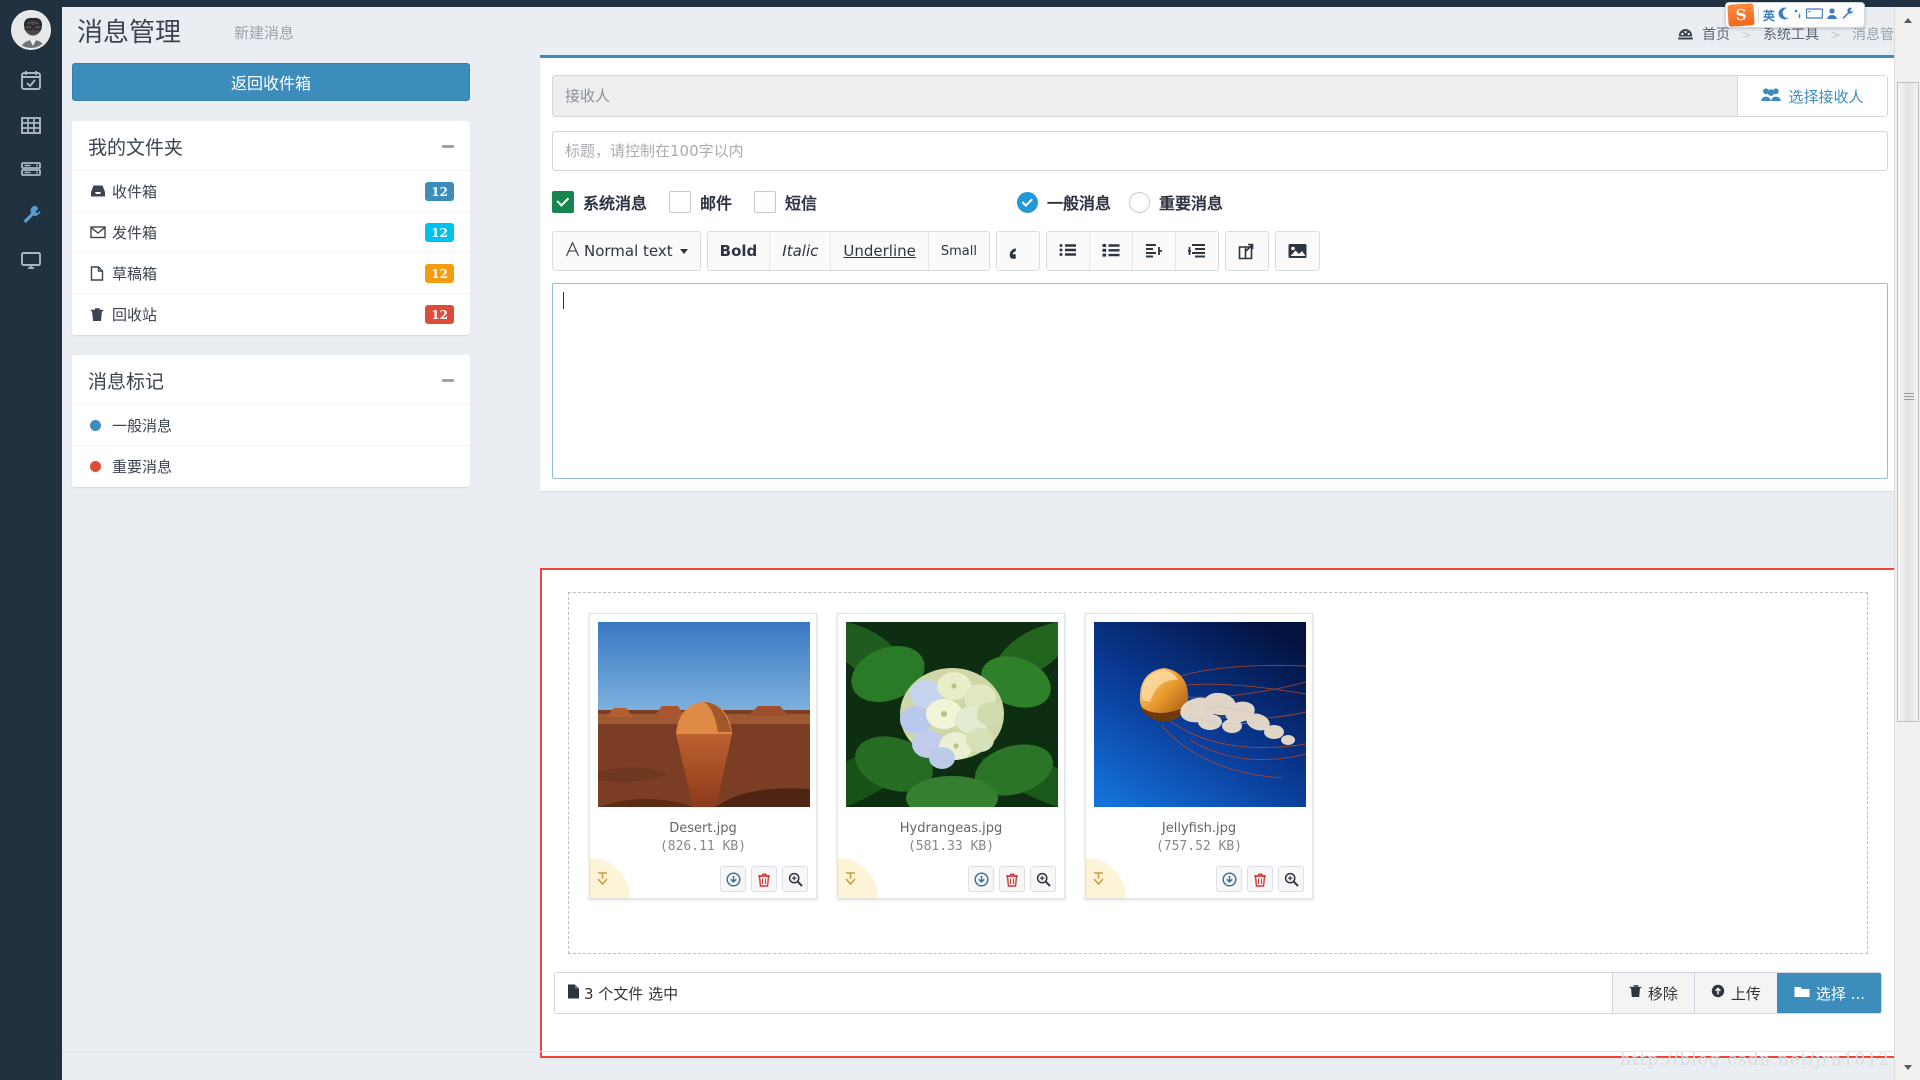  Describe the element at coordinates (1145, 96) in the screenshot. I see `recipient-input` at that location.